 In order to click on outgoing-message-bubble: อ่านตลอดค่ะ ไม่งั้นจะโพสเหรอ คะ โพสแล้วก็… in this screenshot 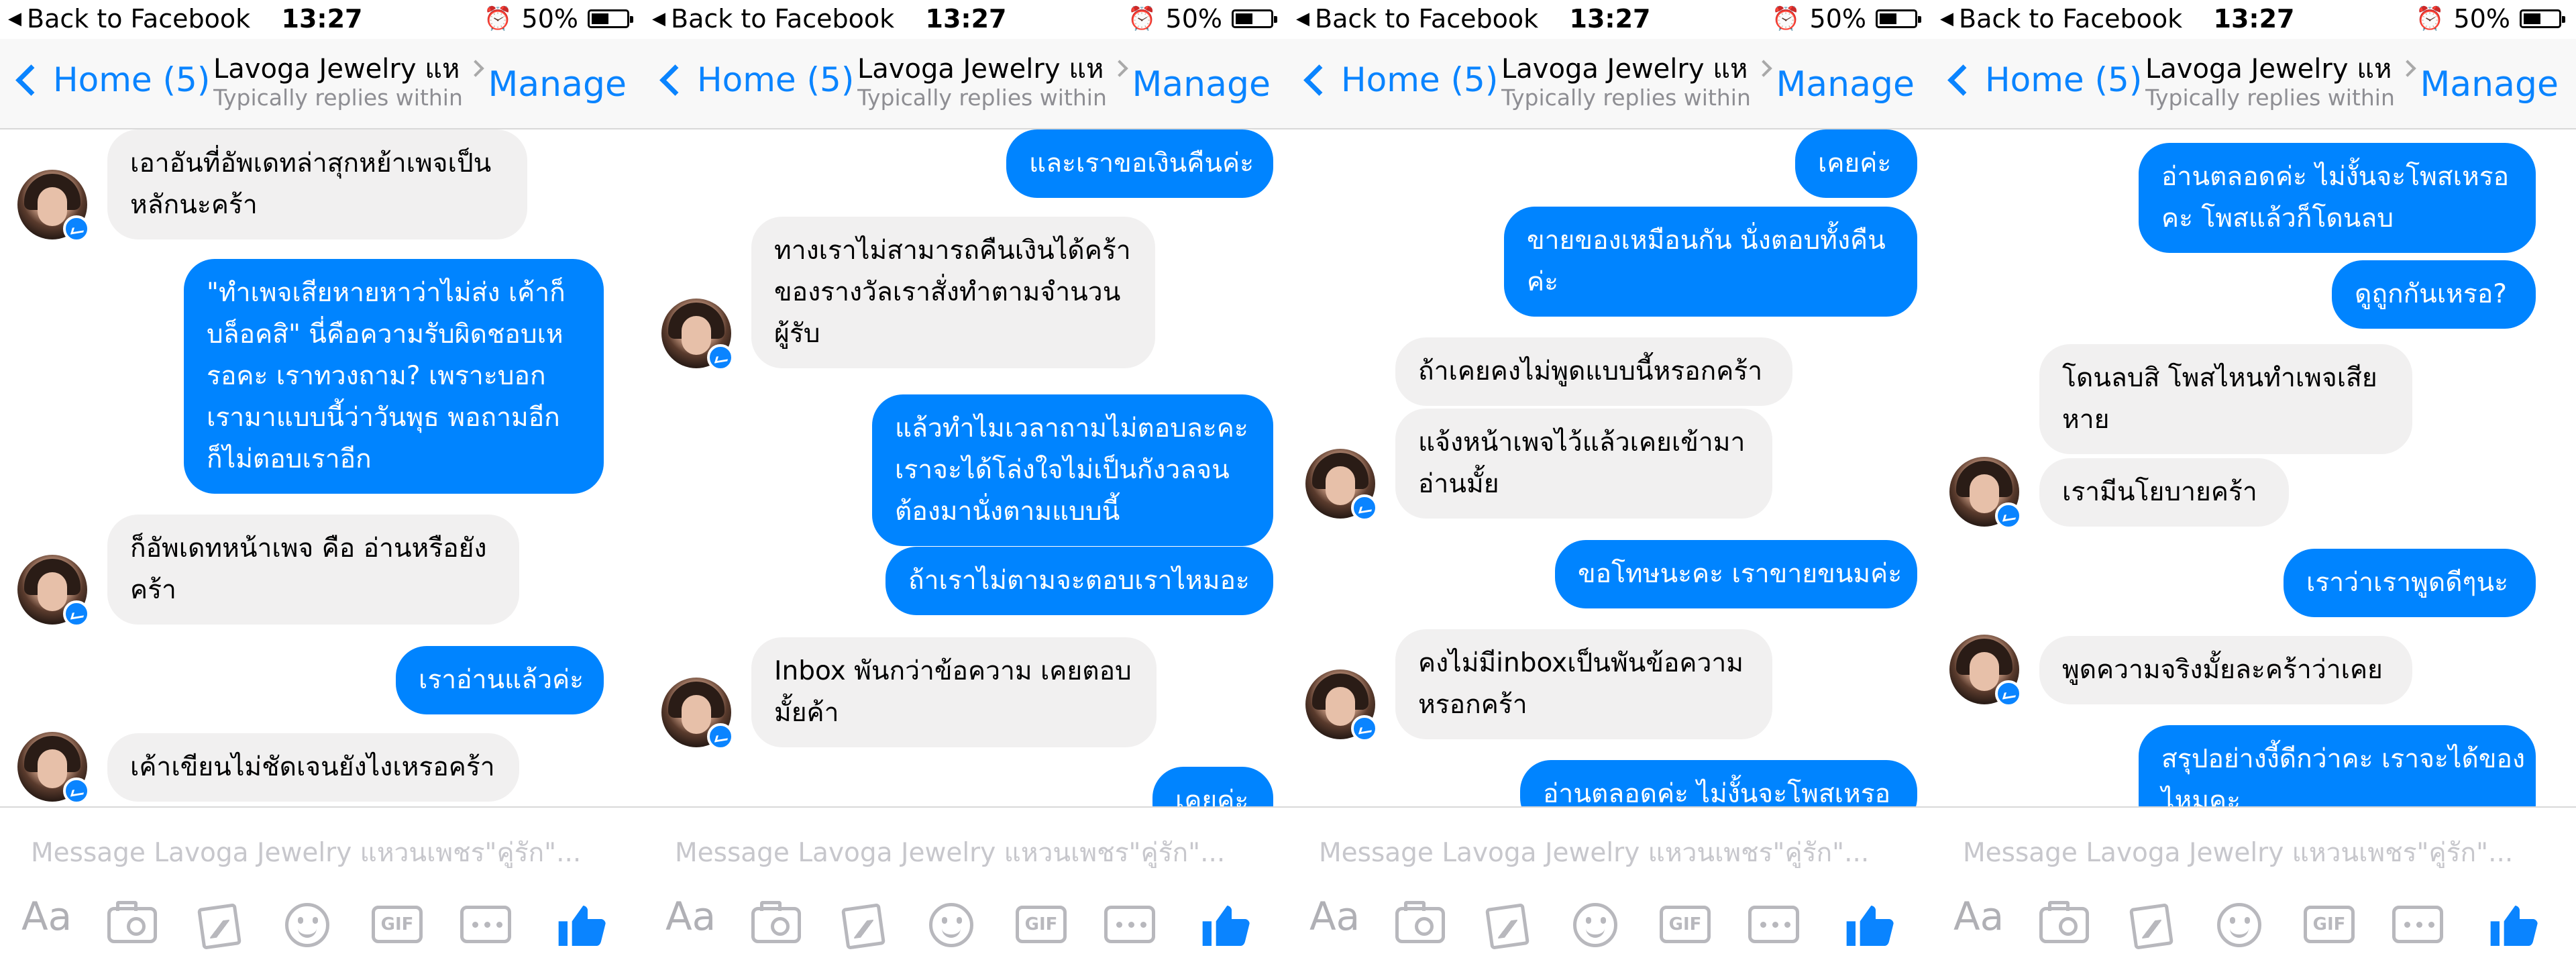, I will do `click(2337, 198)`.